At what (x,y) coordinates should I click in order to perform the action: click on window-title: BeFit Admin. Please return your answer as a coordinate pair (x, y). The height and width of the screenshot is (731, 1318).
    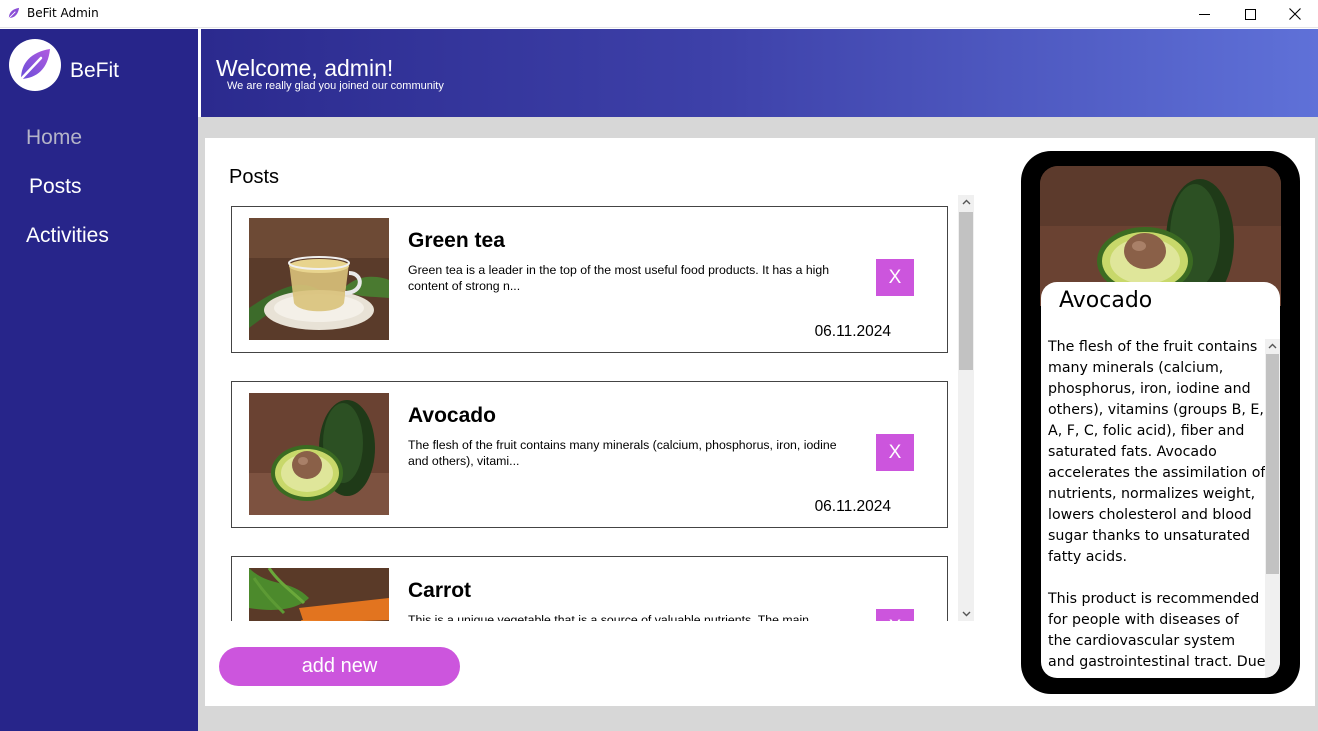
    Looking at the image, I should click on (63, 13).